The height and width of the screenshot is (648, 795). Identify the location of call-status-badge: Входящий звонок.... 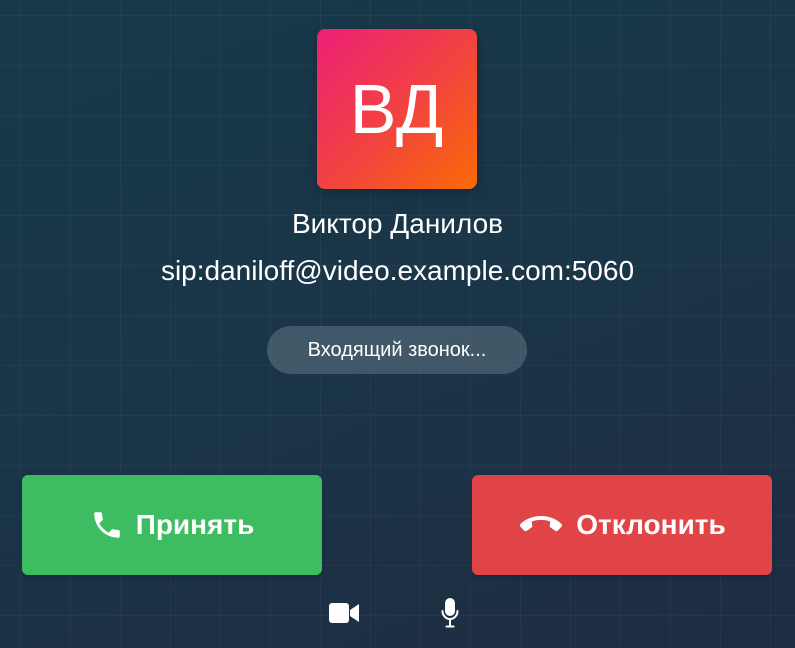
(397, 350).